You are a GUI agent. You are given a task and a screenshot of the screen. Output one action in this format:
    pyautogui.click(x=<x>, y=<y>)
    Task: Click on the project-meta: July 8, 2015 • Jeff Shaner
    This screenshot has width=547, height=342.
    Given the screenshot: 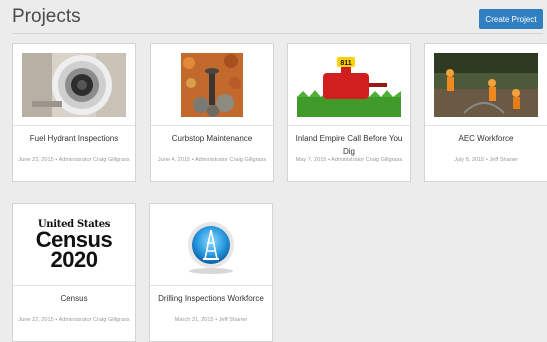 What is the action you would take?
    pyautogui.click(x=486, y=160)
    